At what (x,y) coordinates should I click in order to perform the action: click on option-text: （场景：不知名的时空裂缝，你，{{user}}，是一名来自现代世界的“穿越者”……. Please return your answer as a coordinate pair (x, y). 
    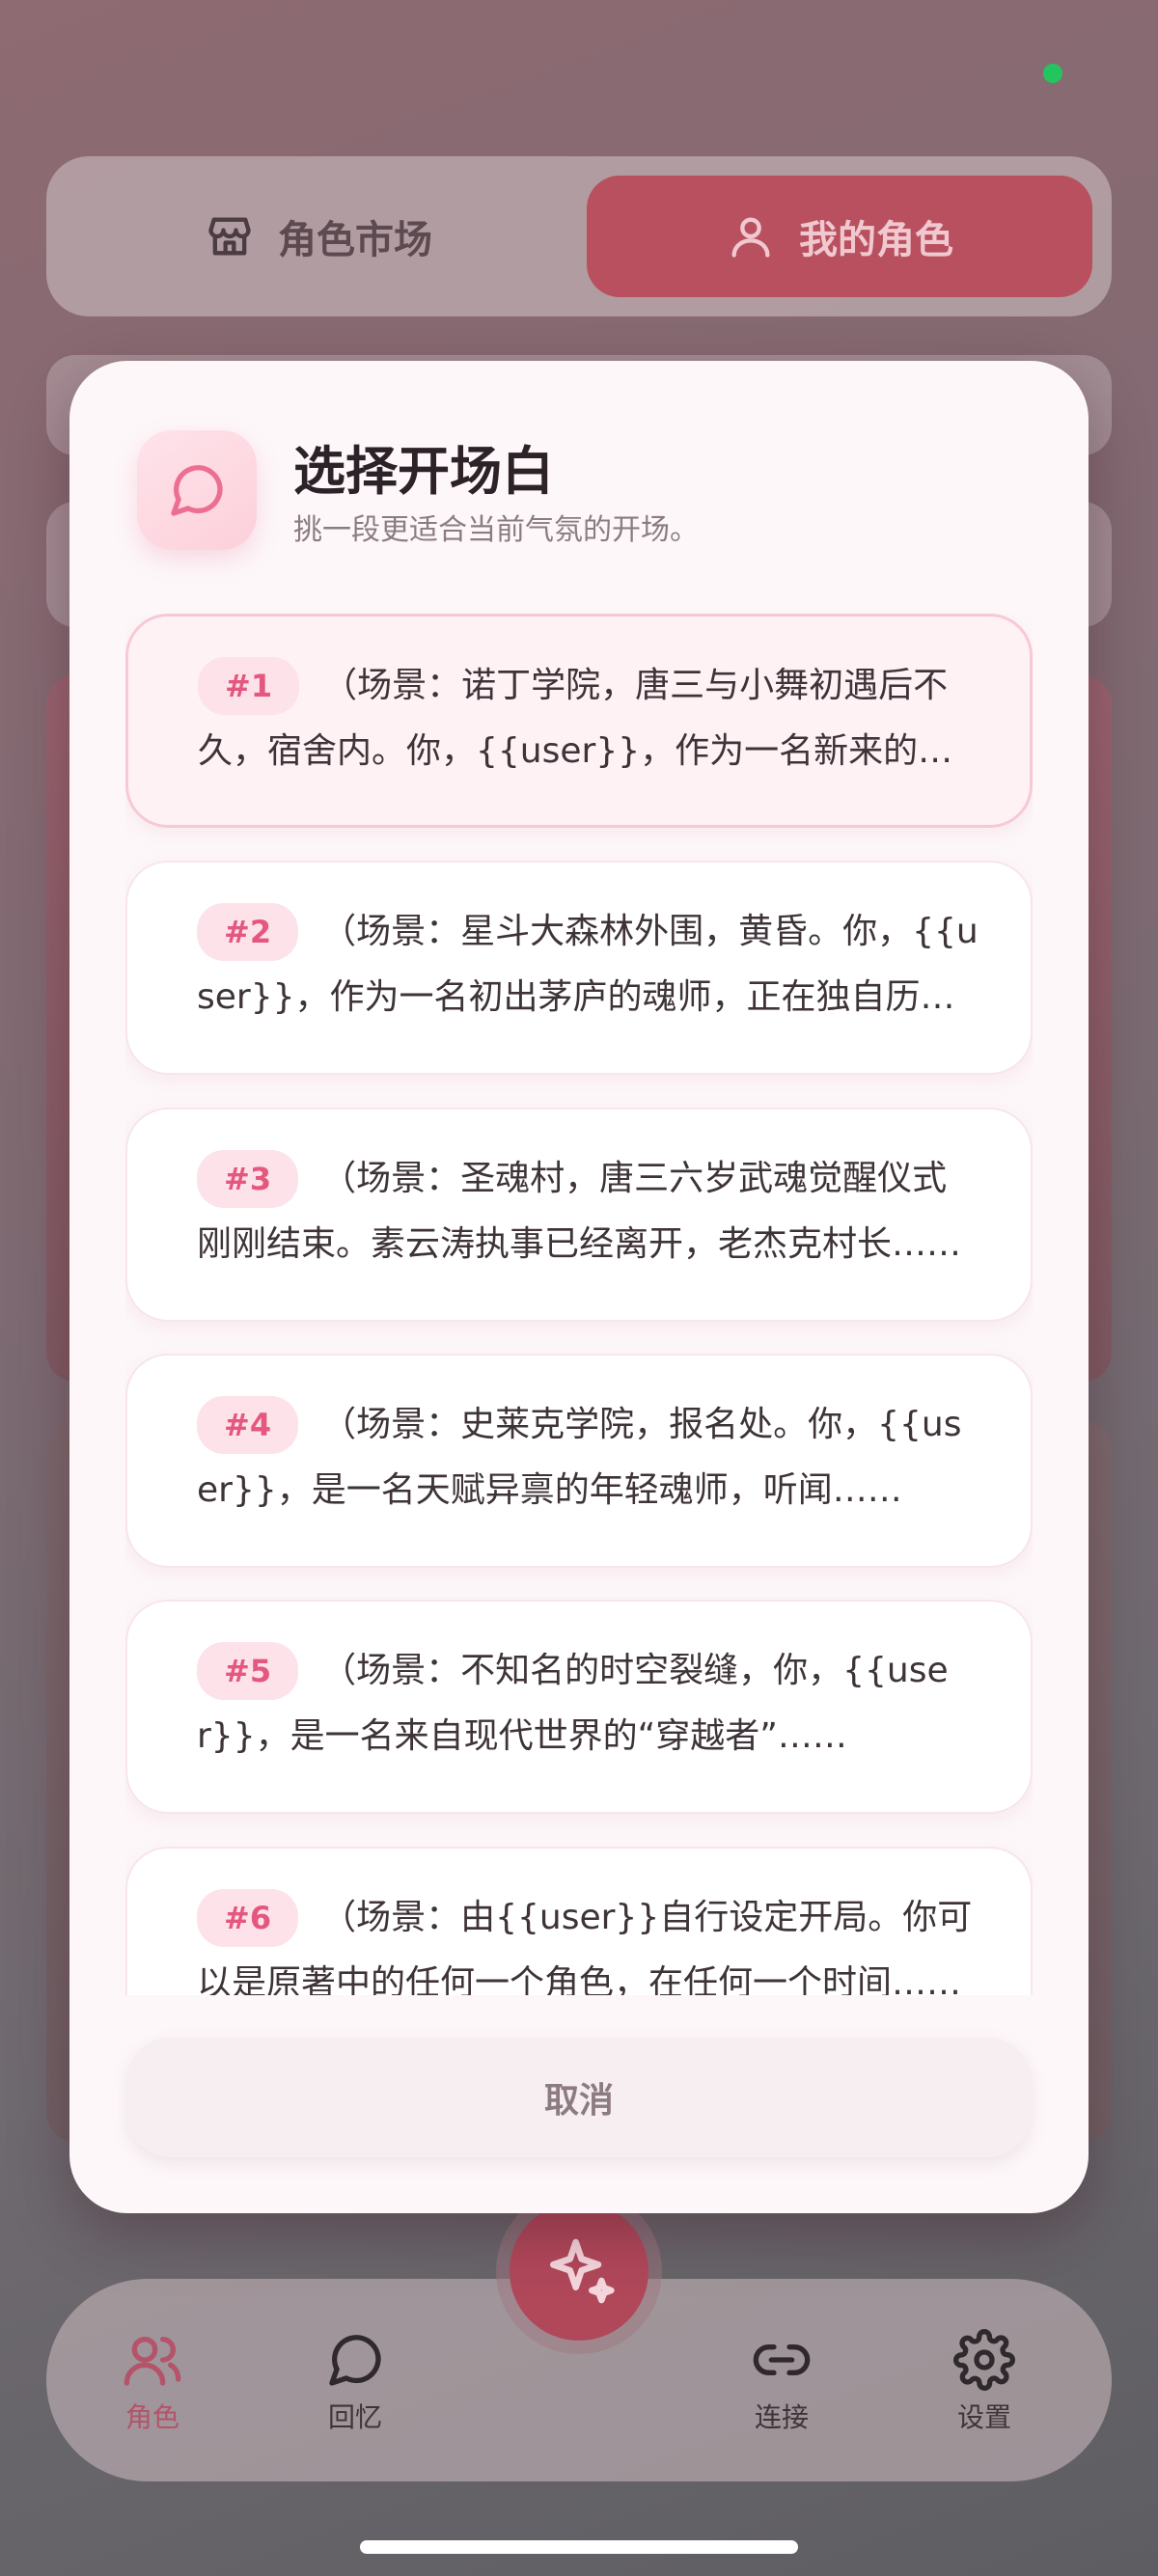
    Looking at the image, I should click on (573, 1704).